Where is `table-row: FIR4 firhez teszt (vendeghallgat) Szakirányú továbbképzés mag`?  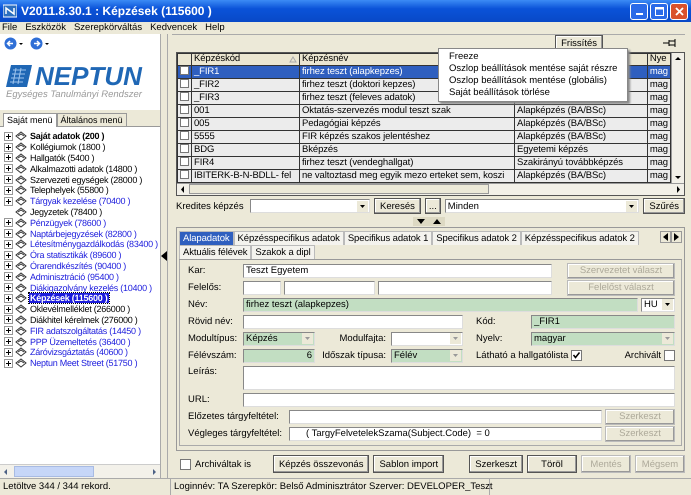
table-row: FIR4 firhez teszt (vendeghallgat) Szakirányú továbbképzés mag is located at coordinates (424, 163).